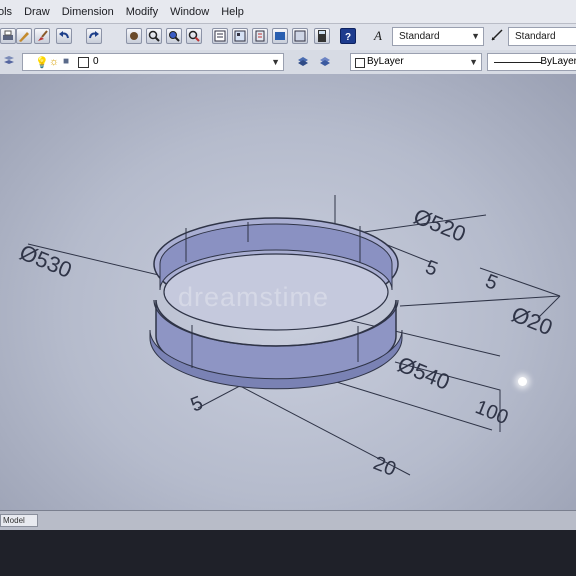  What do you see at coordinates (254, 297) in the screenshot?
I see `watermark: dreamstime` at bounding box center [254, 297].